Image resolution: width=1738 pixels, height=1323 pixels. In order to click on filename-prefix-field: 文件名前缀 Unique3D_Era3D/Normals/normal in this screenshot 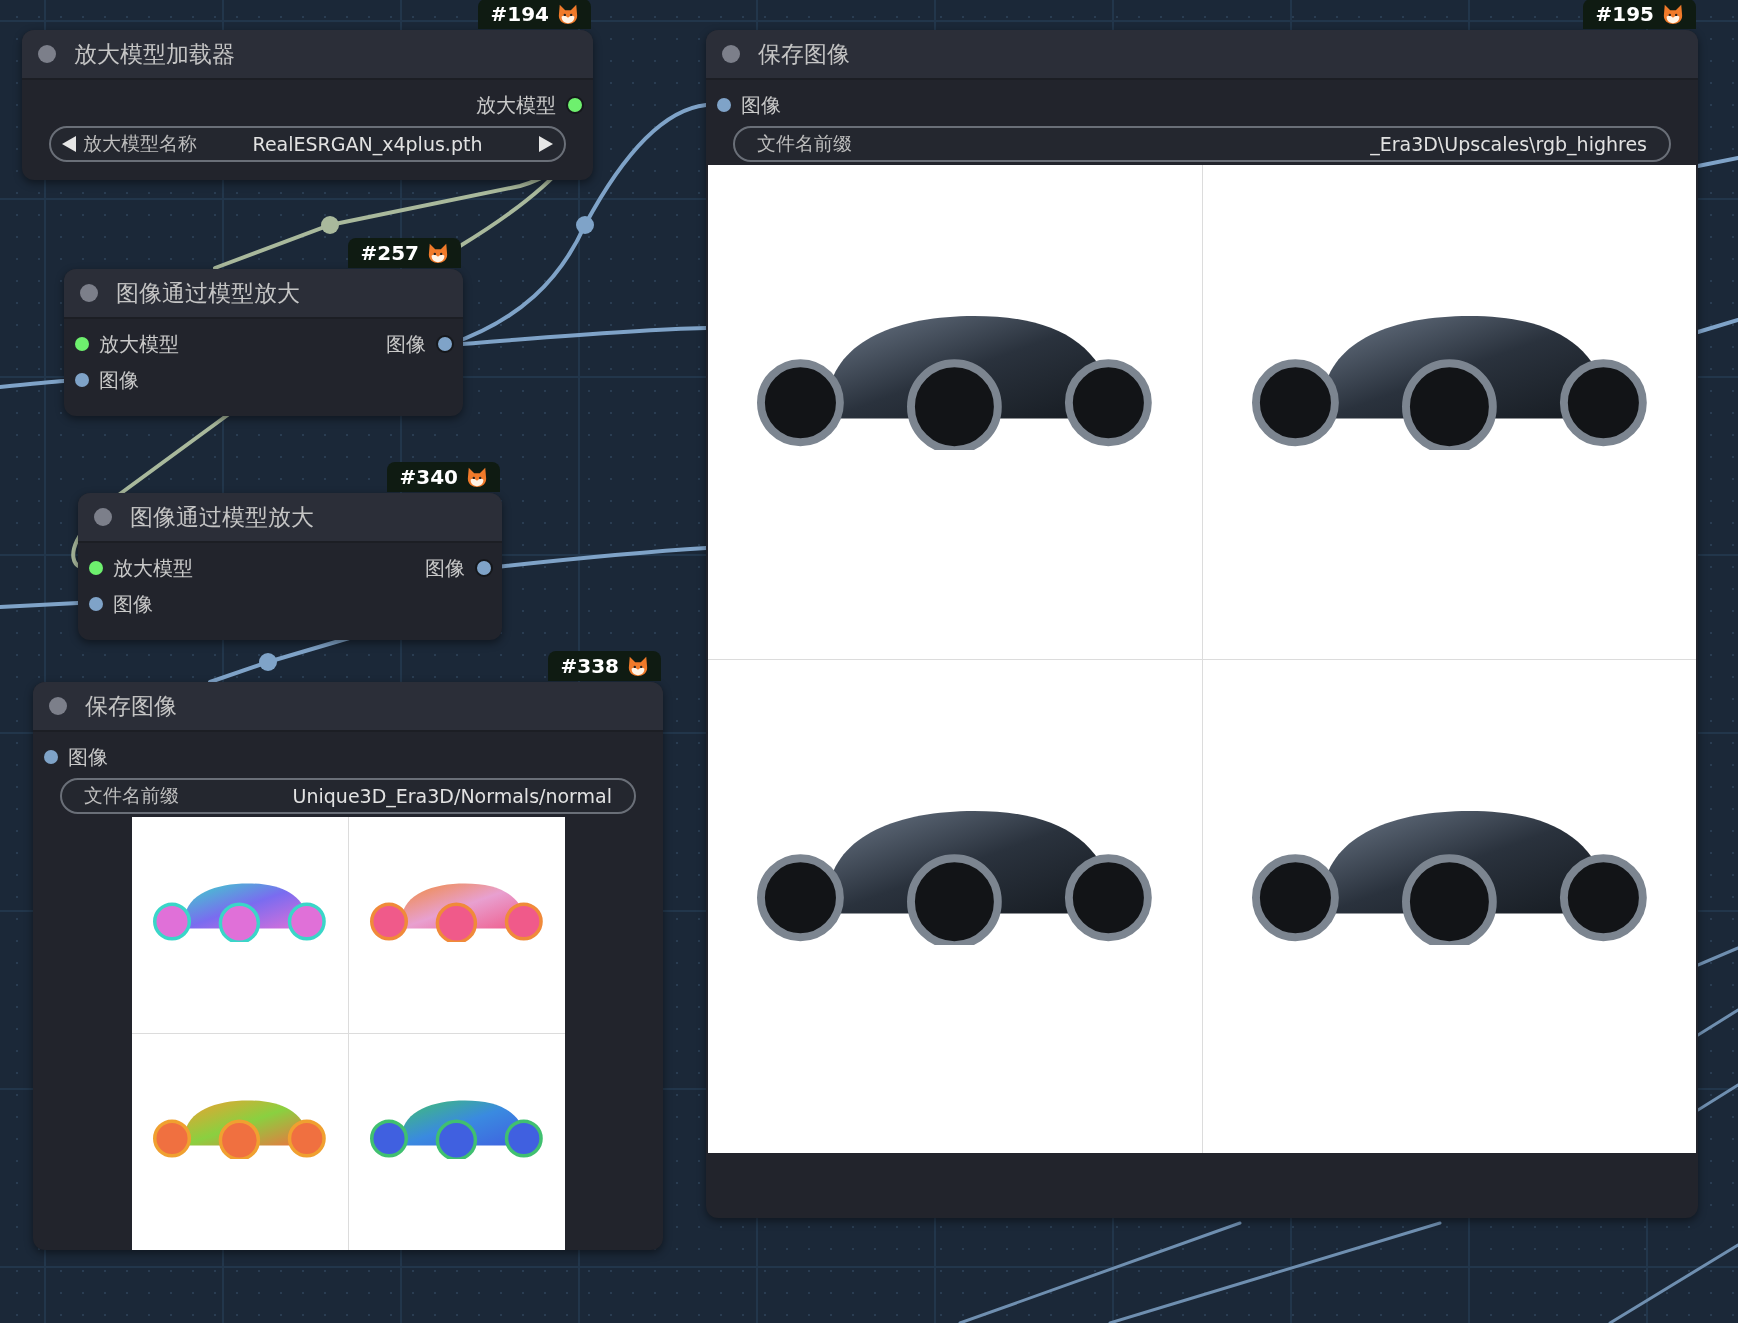, I will do `click(348, 796)`.